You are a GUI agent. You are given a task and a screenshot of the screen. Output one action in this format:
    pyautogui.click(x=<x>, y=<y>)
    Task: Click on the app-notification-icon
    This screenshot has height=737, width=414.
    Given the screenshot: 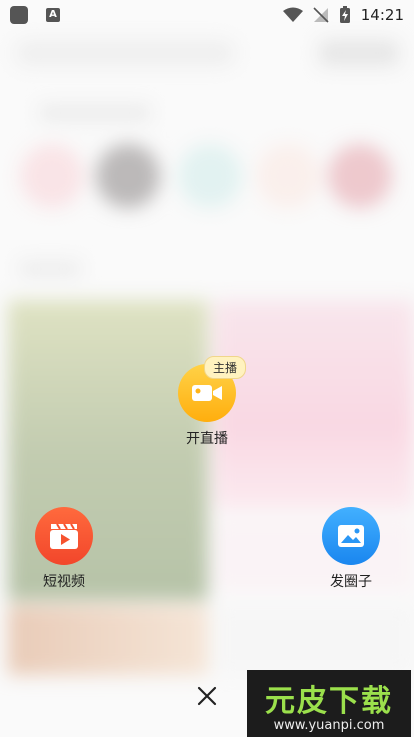 What is the action you would take?
    pyautogui.click(x=19, y=15)
    